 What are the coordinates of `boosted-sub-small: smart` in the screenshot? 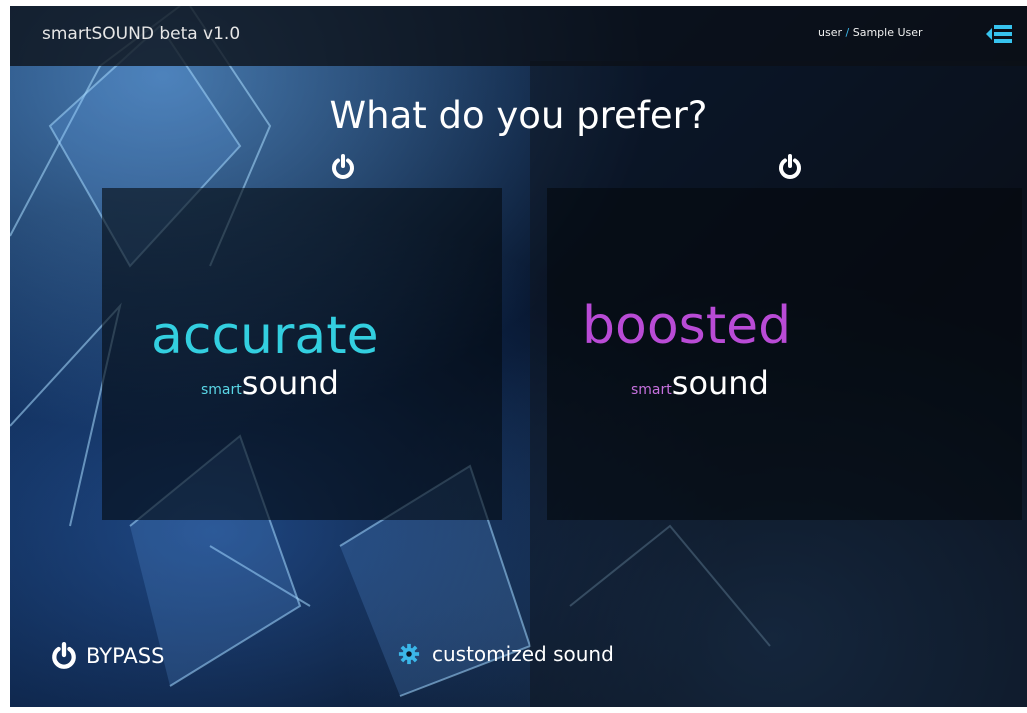 It's located at (651, 390).